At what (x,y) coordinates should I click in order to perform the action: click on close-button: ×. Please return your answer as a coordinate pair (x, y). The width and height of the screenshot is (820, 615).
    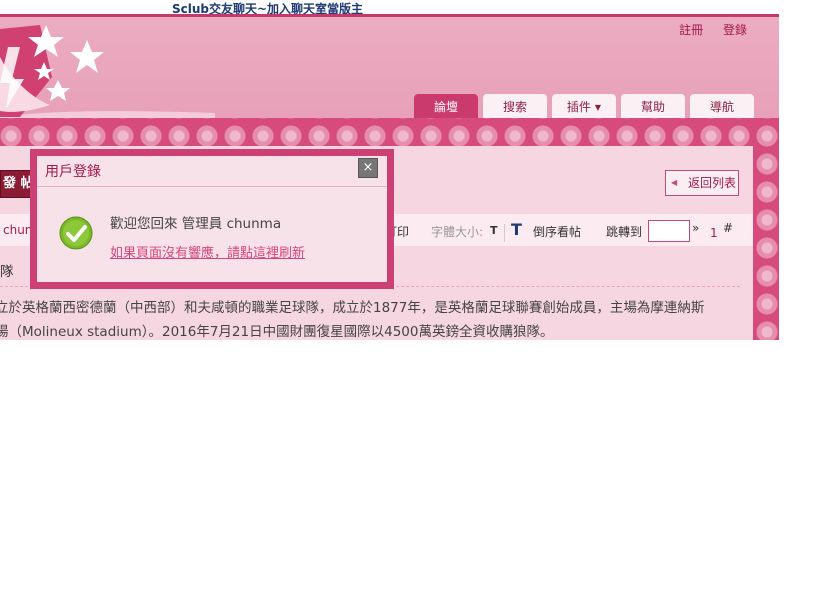
    Looking at the image, I should click on (368, 168).